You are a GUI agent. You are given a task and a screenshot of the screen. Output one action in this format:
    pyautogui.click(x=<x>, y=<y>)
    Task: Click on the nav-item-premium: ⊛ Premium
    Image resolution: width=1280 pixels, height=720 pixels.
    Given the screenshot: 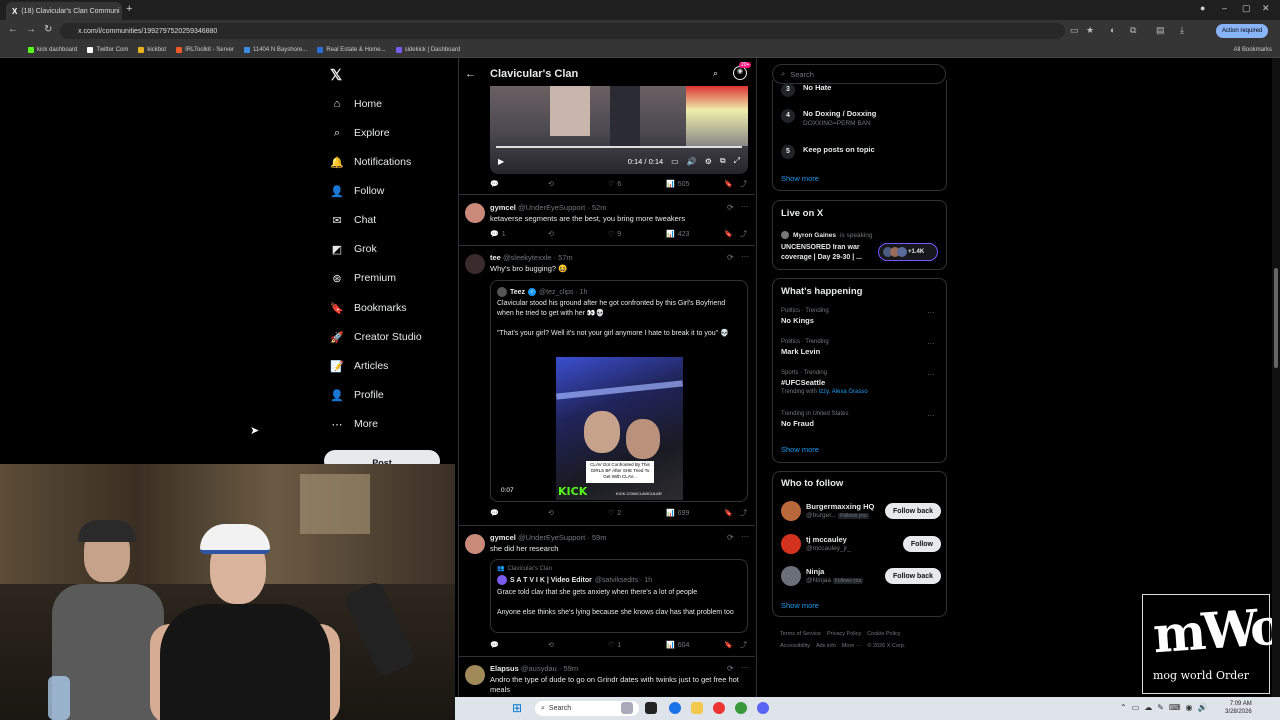 What is the action you would take?
    pyautogui.click(x=363, y=278)
    